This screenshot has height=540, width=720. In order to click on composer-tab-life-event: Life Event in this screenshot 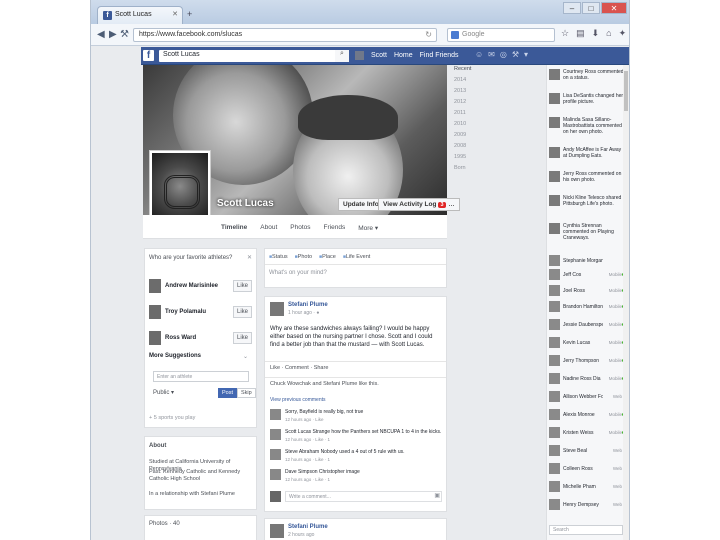, I will do `click(356, 257)`.